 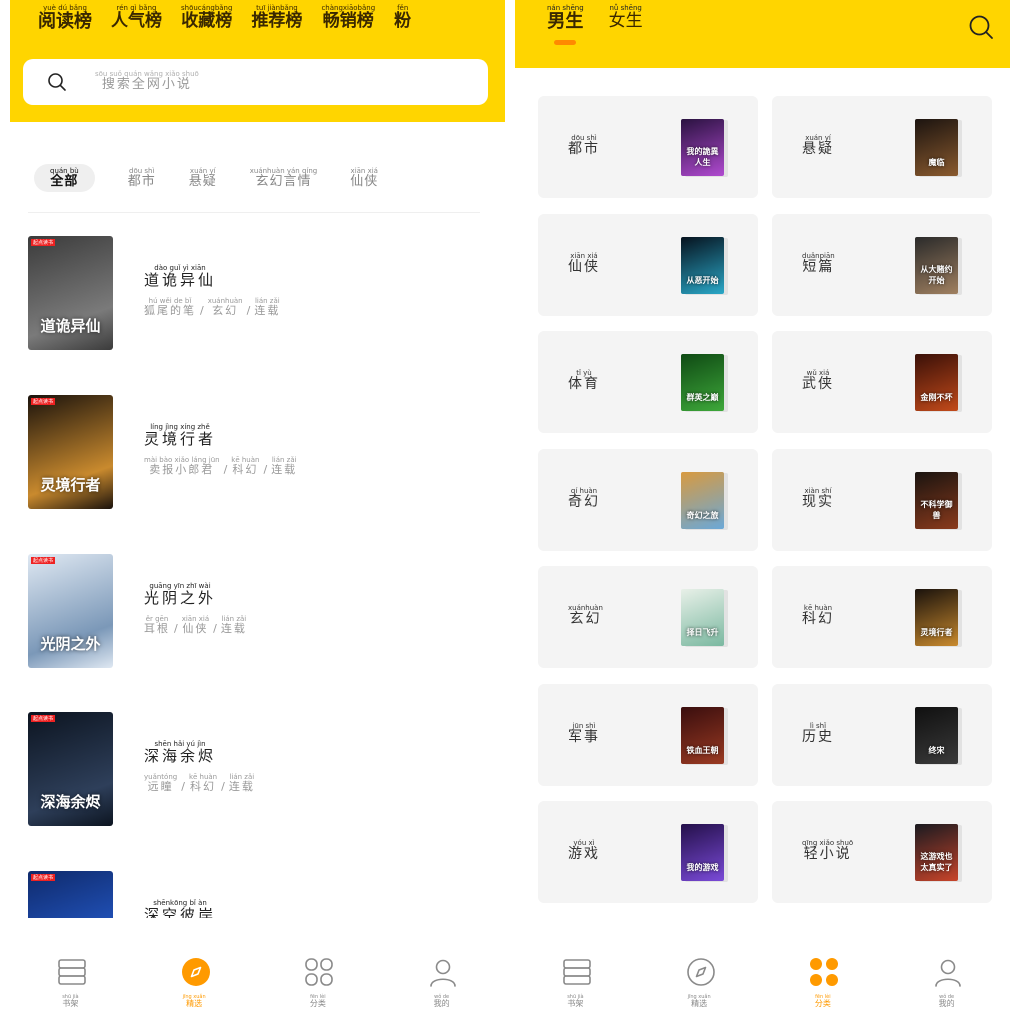 I want to click on tab-ranking-2: shōucángbǎng 收藏榜, so click(x=206, y=18).